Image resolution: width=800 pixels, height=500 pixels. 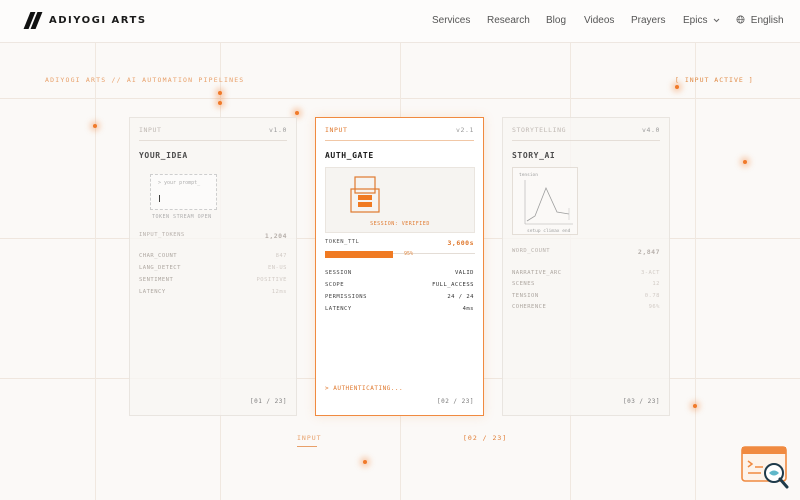 I want to click on card-counter: [02 / 23], so click(x=455, y=401).